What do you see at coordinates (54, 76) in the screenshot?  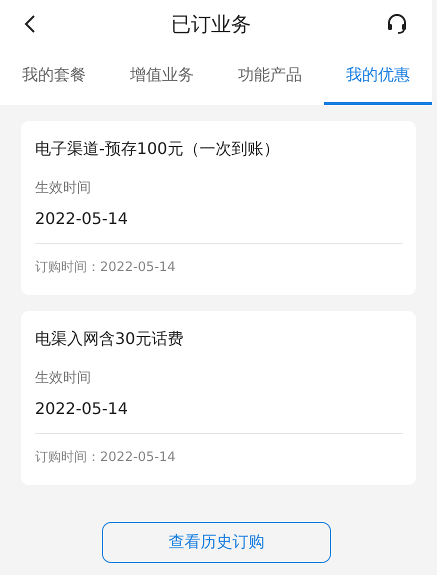 I see `tab: 我的套餐` at bounding box center [54, 76].